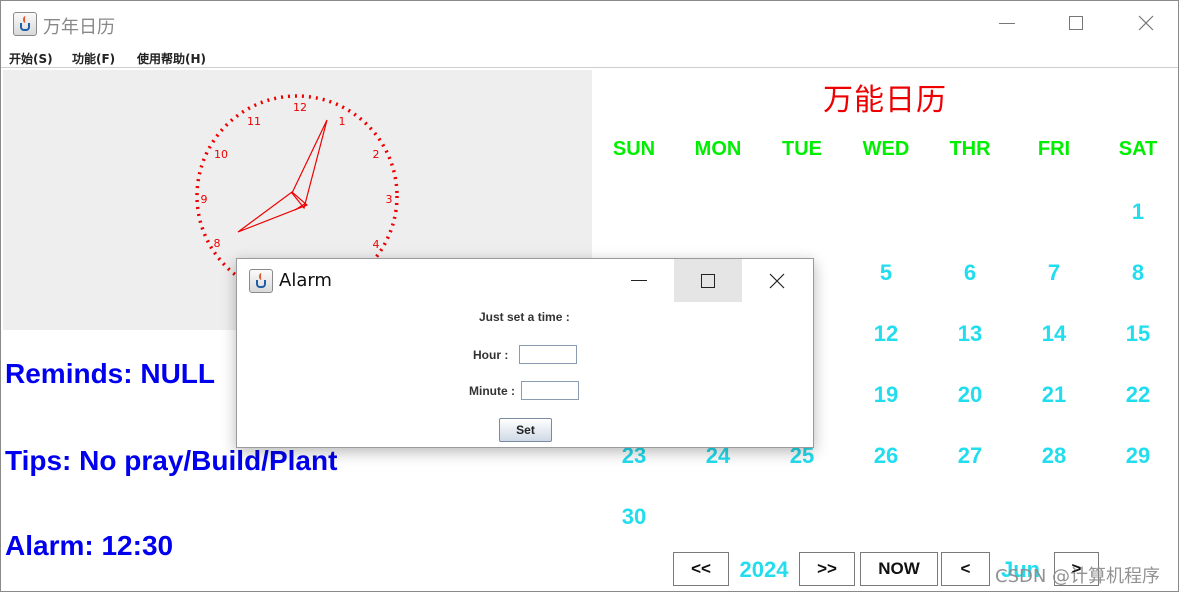 Image resolution: width=1179 pixels, height=592 pixels. What do you see at coordinates (634, 149) in the screenshot?
I see `weekday-sun: SUN` at bounding box center [634, 149].